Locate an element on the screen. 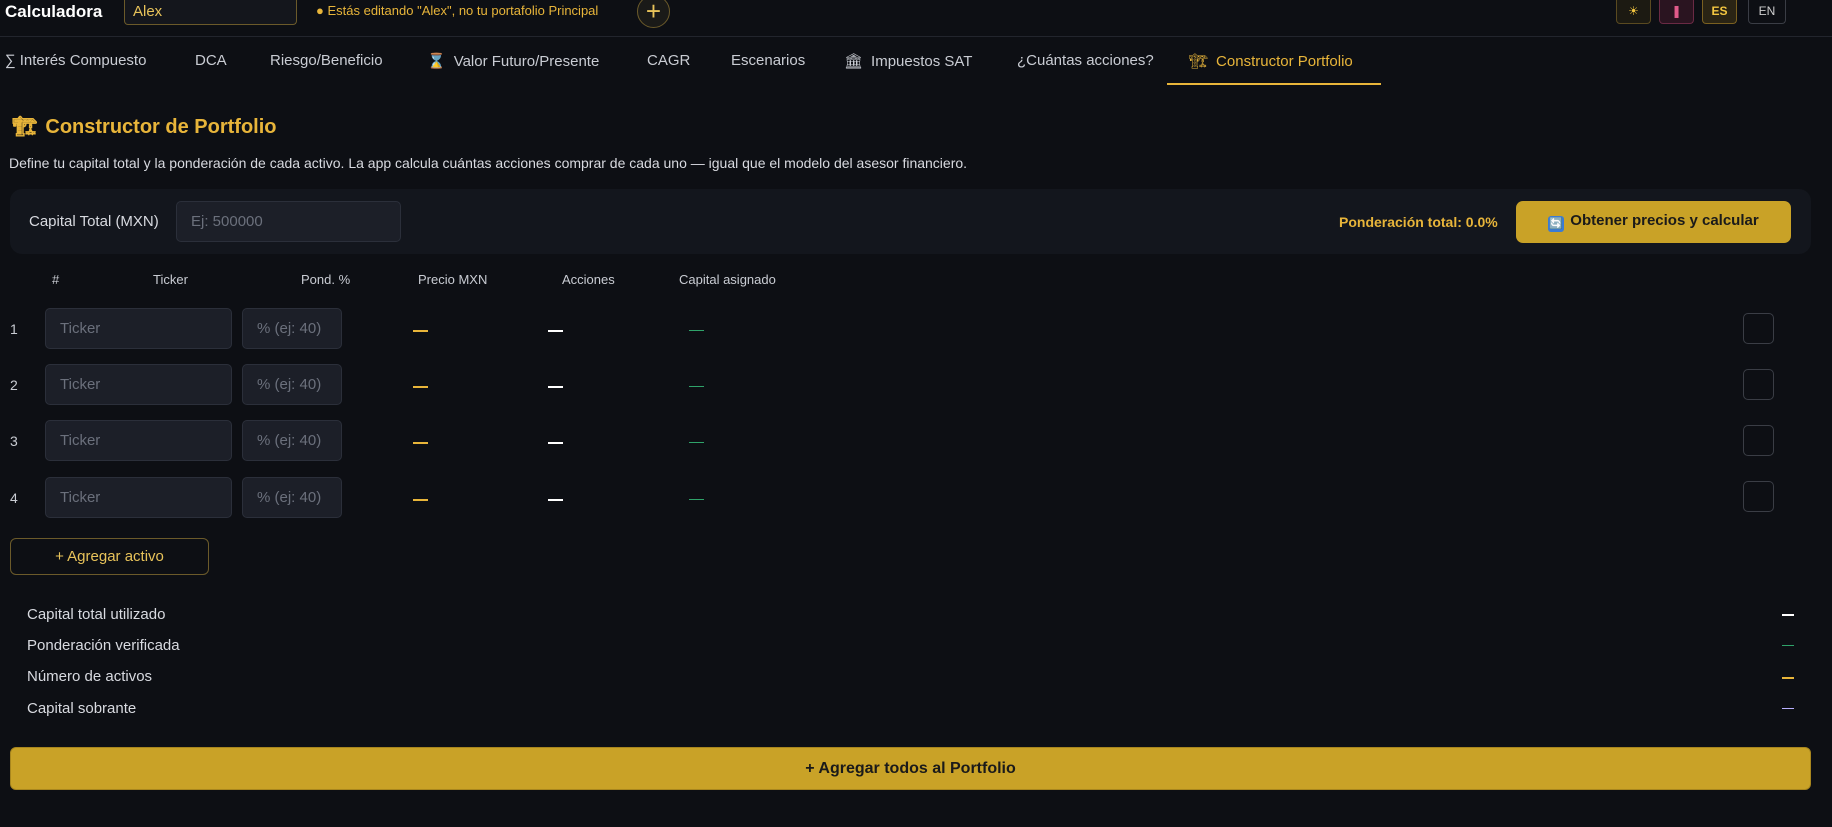 This screenshot has width=1832, height=827. tab-escenarios: Escenarios is located at coordinates (768, 60).